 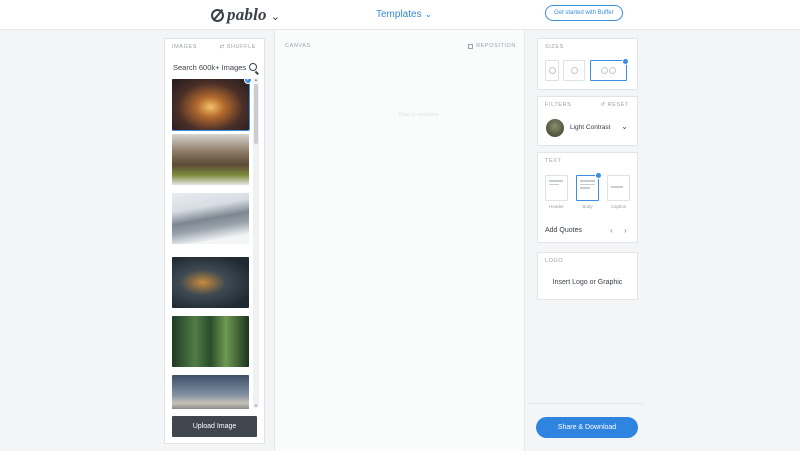 What do you see at coordinates (209, 67) in the screenshot?
I see `search-input: Search 600k+ Images` at bounding box center [209, 67].